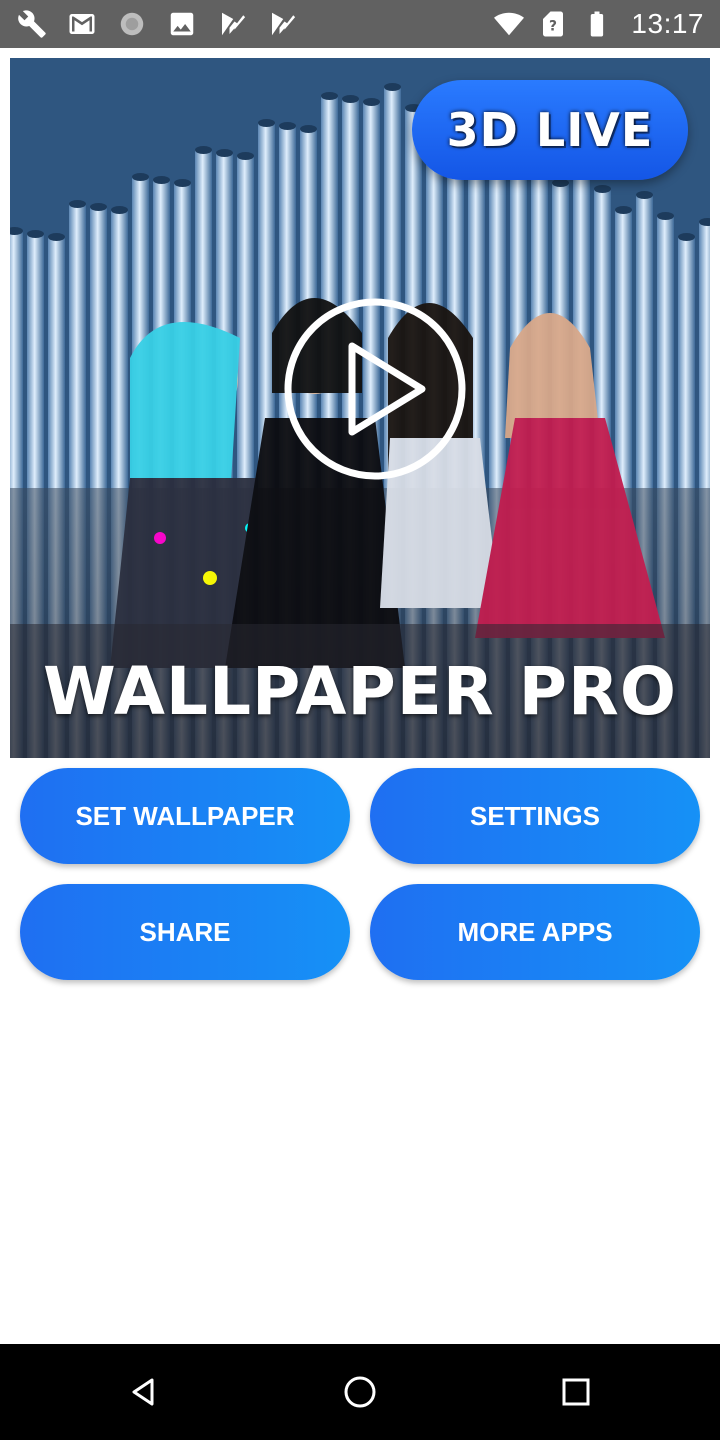  I want to click on system-icons: ? 13:17, so click(598, 24).